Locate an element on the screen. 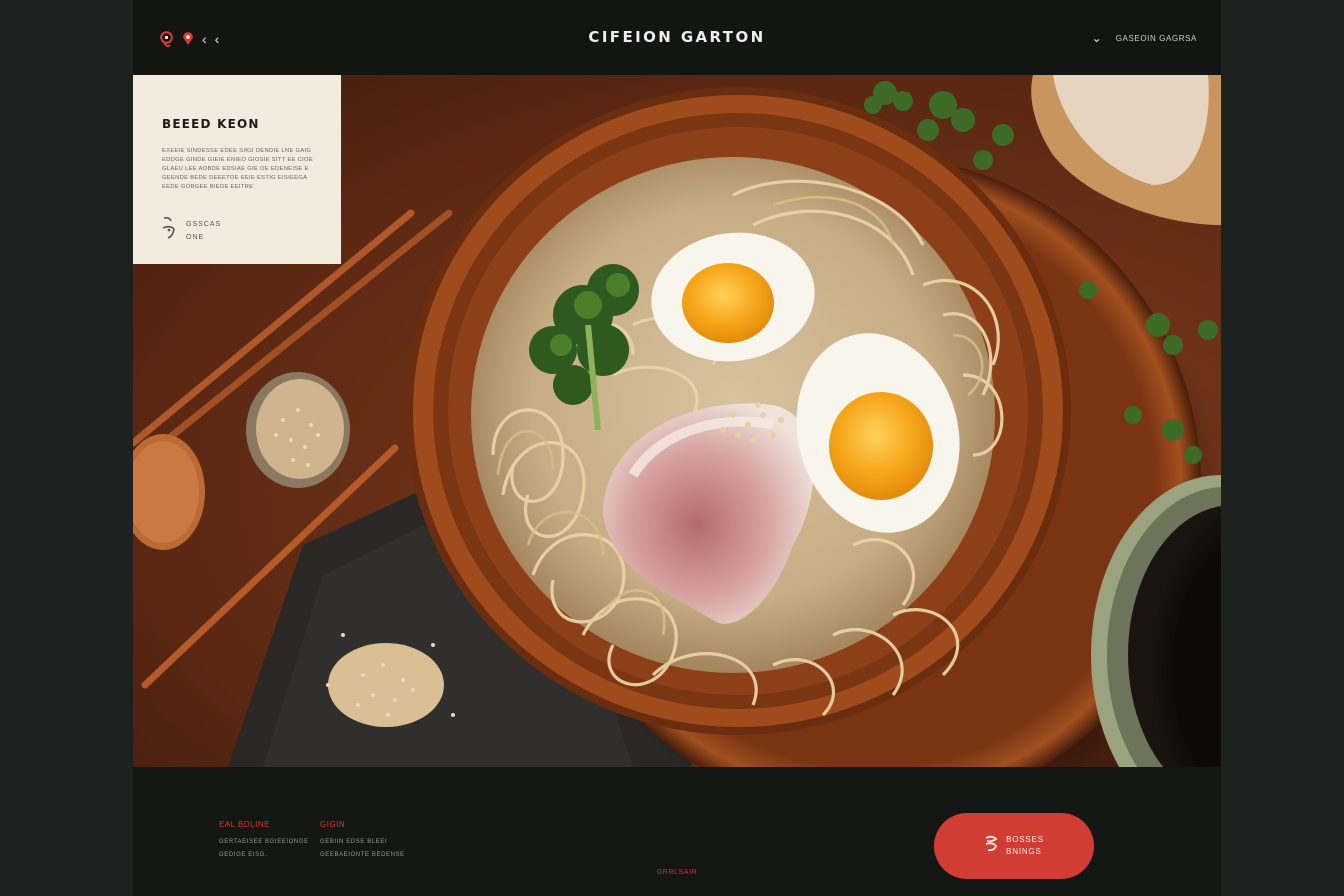  top-nav: ‹ ‹ CIFEION GARTON ⌄ GASEOIN GAGRSA is located at coordinates (677, 37).